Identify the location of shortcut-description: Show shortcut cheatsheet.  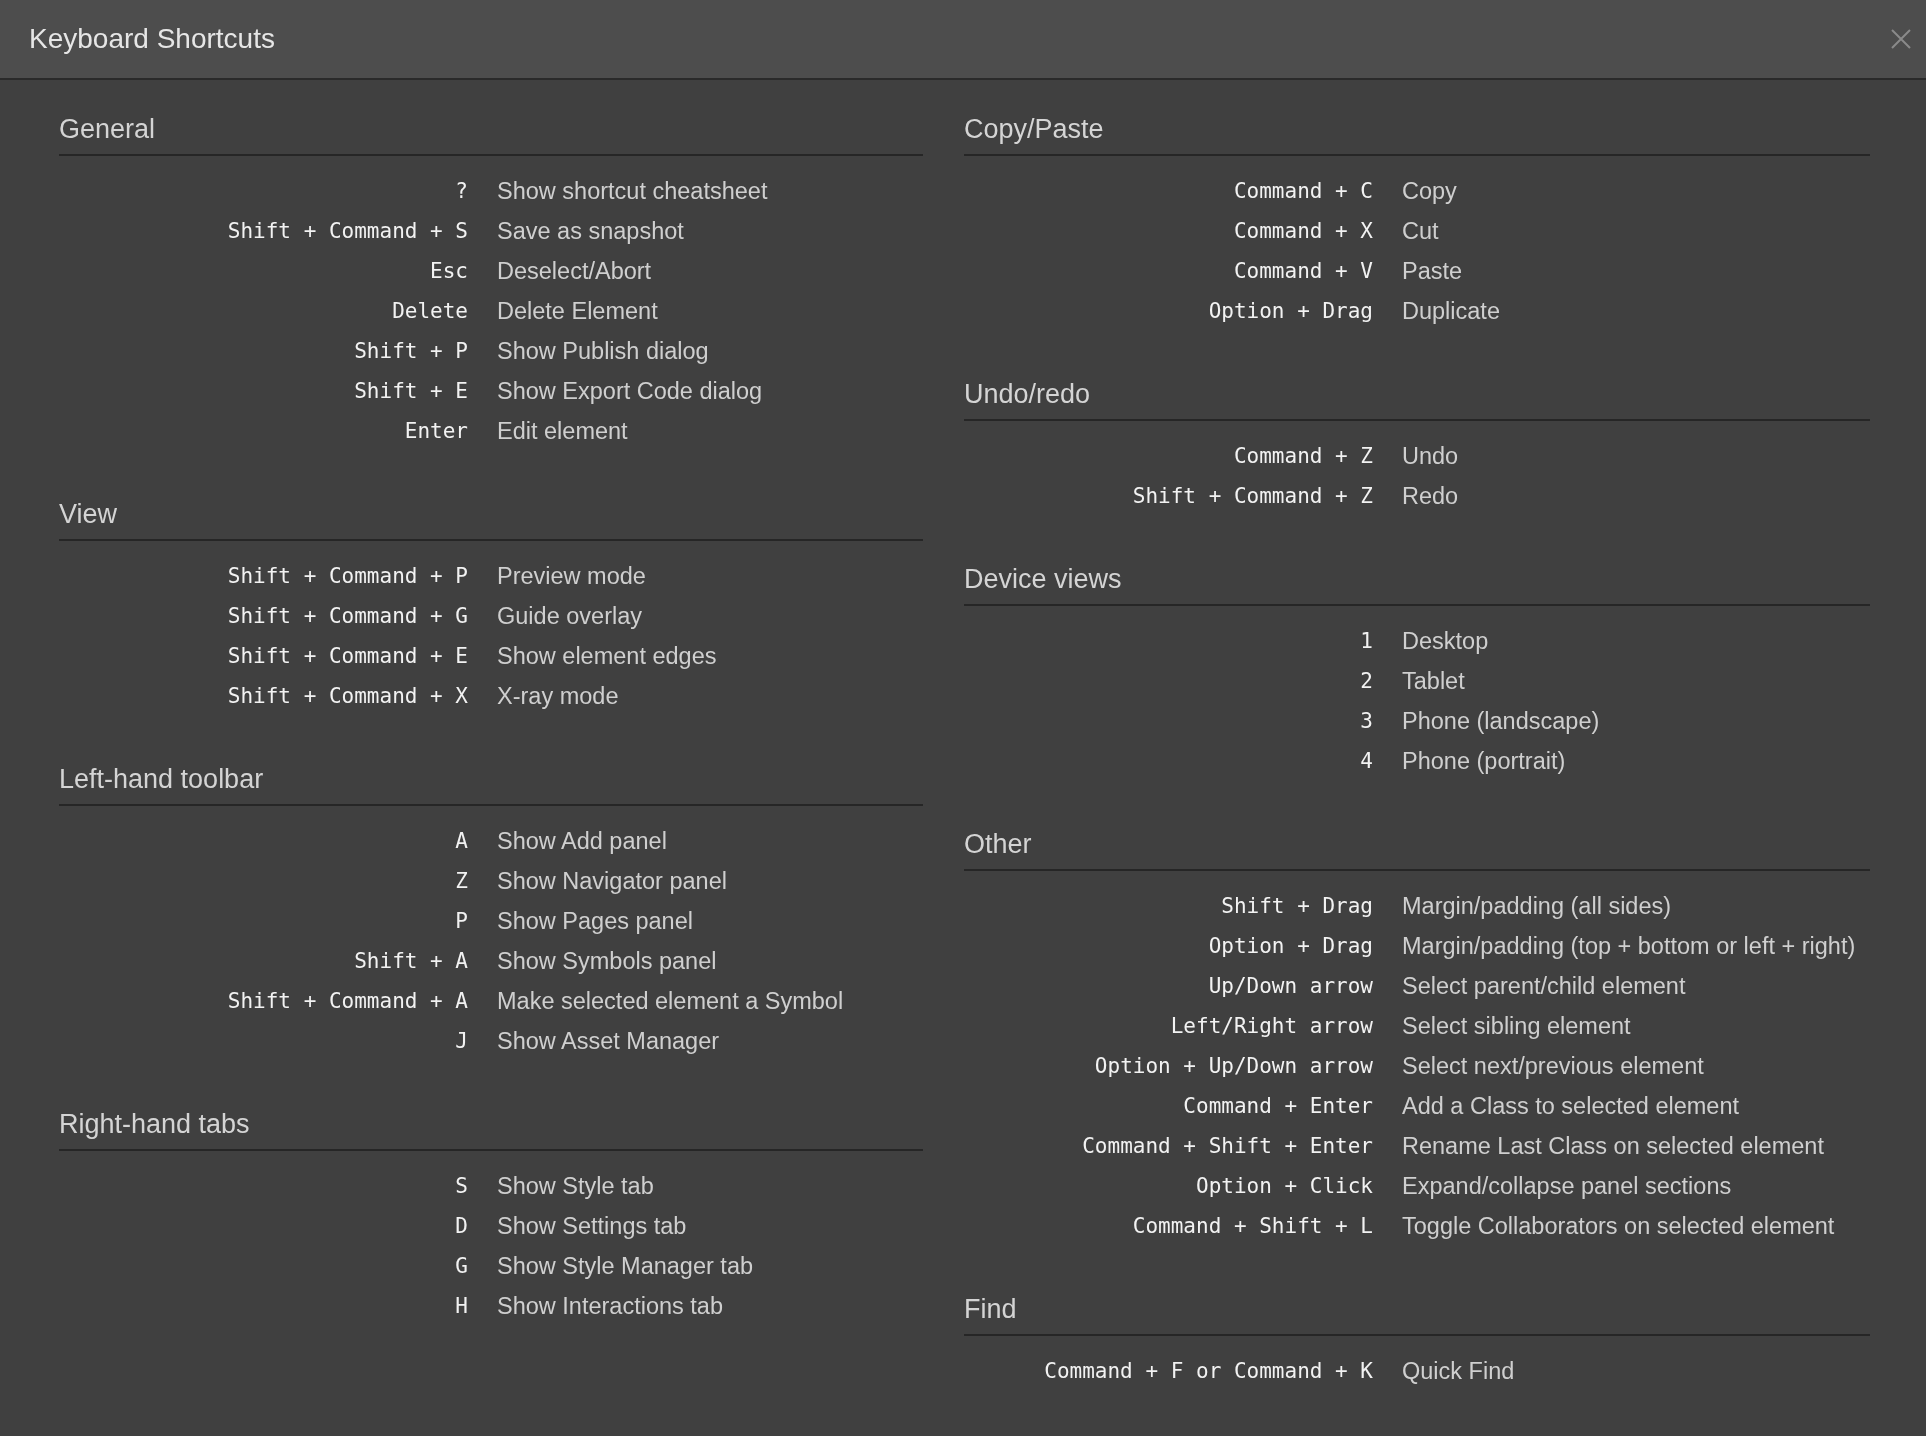
(632, 191).